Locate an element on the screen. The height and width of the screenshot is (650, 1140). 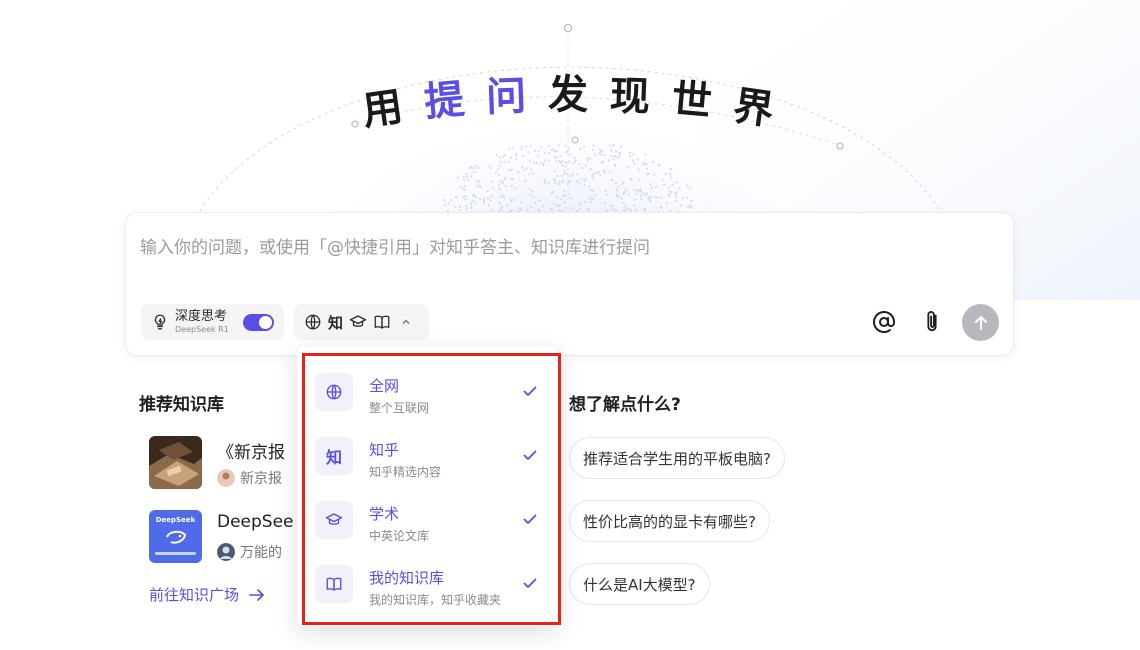
hero-char: 界 is located at coordinates (755, 109).